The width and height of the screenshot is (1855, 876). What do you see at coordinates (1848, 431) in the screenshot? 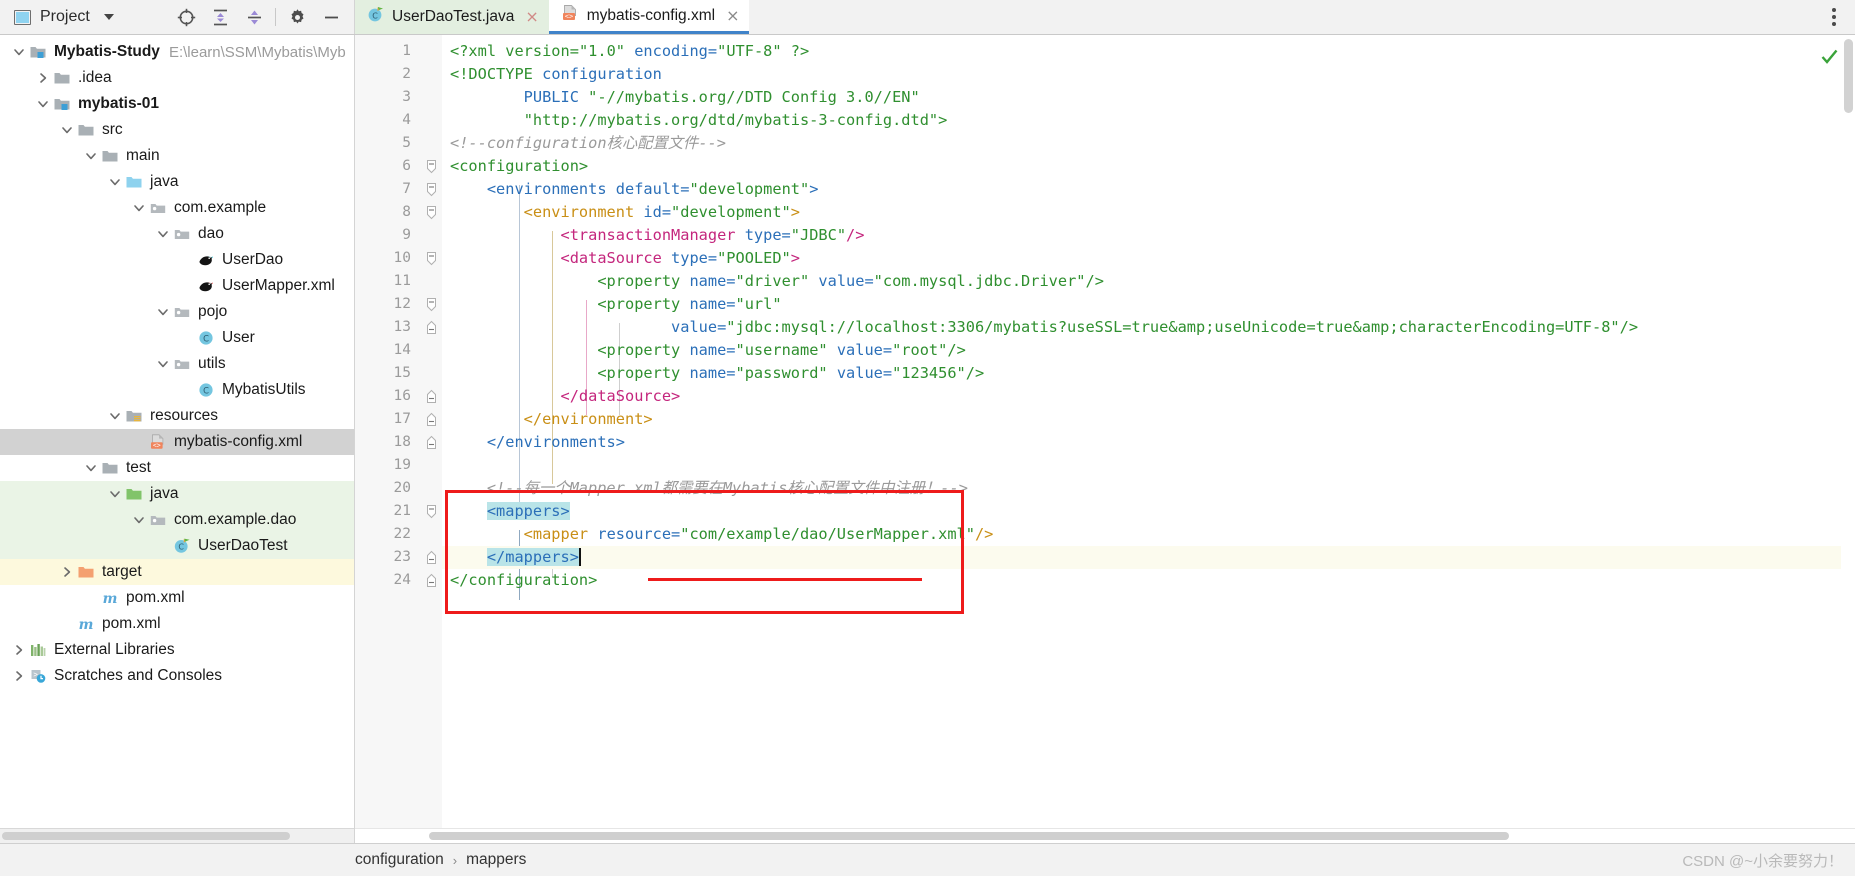
I see `editor-vertical-scrollbar` at bounding box center [1848, 431].